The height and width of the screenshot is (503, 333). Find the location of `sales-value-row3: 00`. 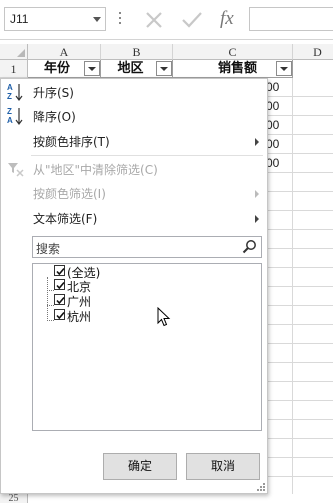

sales-value-row3: 00 is located at coordinates (273, 106).